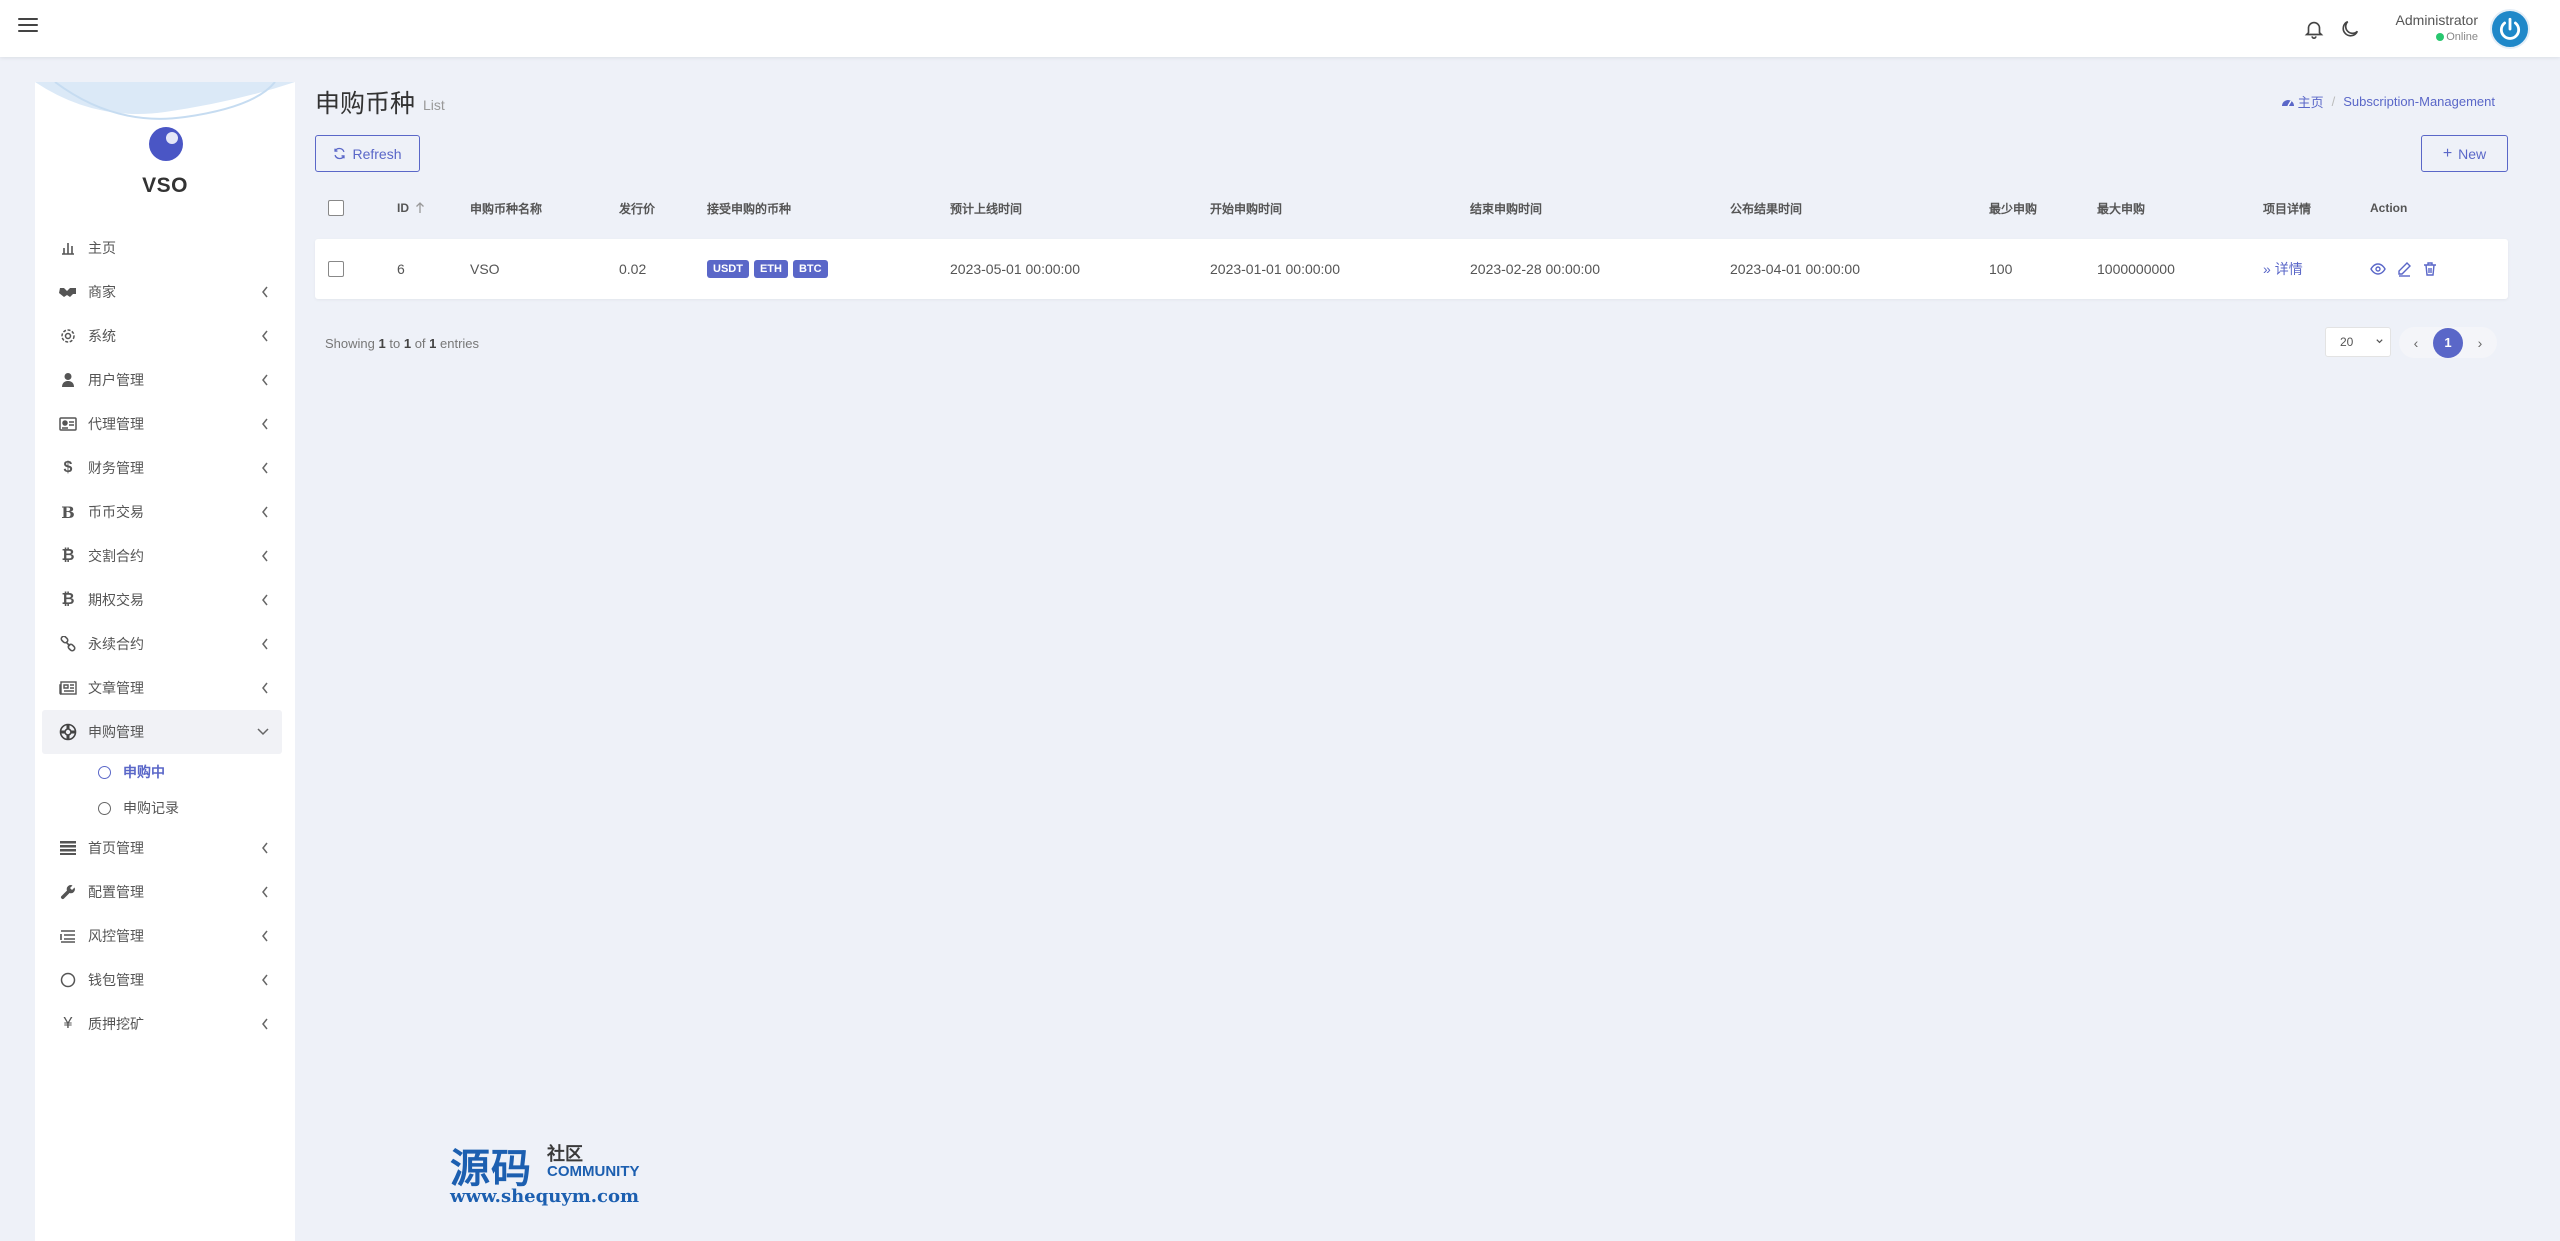 The height and width of the screenshot is (1241, 2560). I want to click on row-checkbox, so click(336, 269).